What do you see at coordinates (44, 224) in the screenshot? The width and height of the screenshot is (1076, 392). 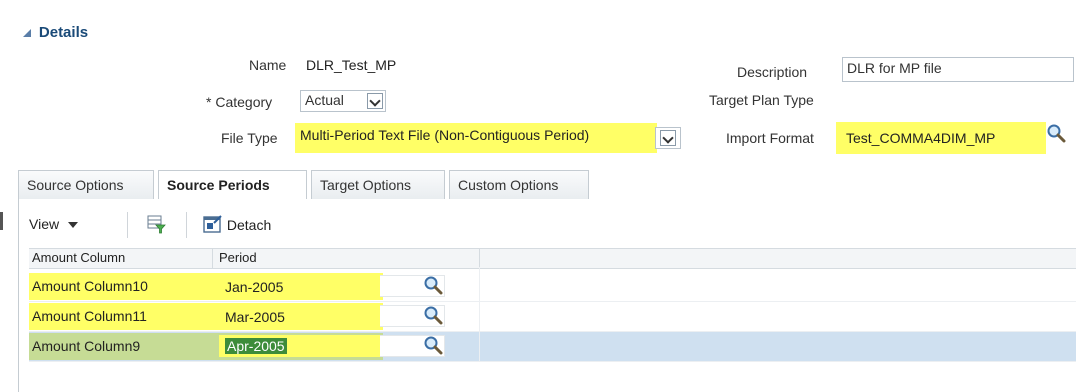 I see `view-label: View` at bounding box center [44, 224].